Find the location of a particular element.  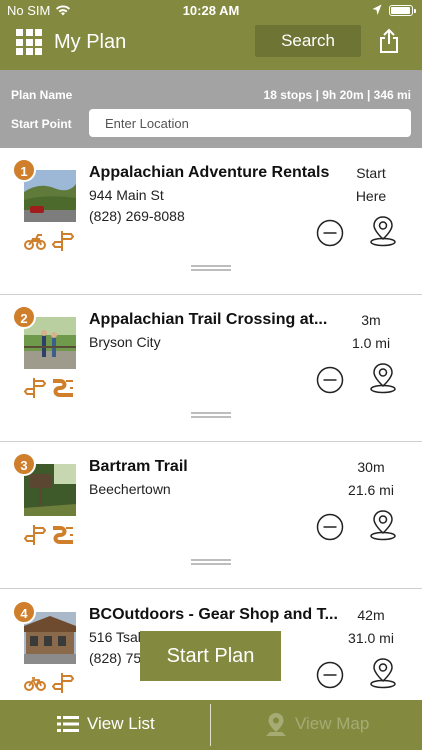

status-bar: No SIM 10:28 AM is located at coordinates (211, 11).